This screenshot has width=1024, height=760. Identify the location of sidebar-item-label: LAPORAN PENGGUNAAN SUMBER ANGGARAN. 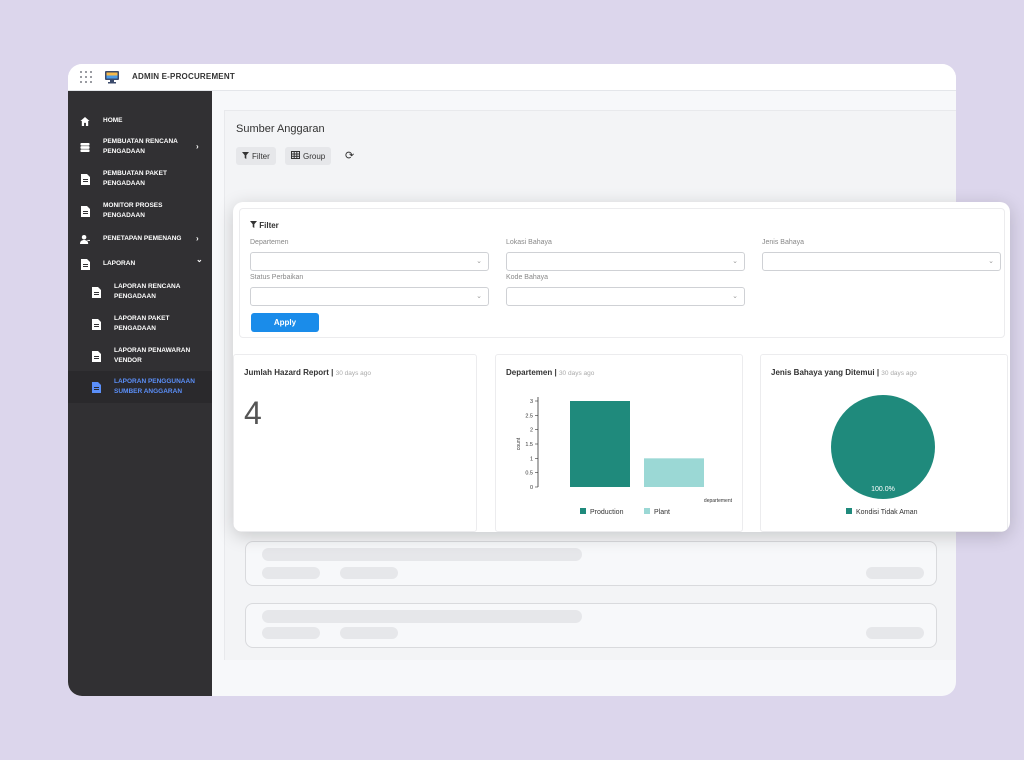
(154, 386).